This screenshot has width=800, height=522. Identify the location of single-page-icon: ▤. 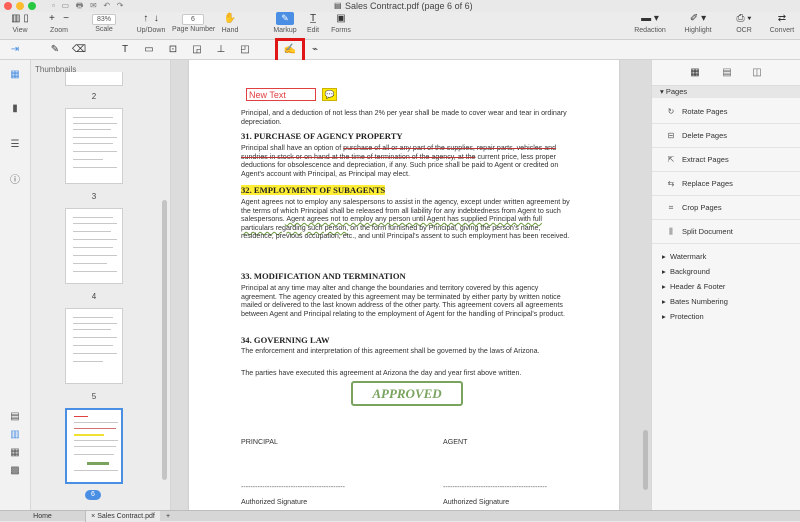
(15, 417).